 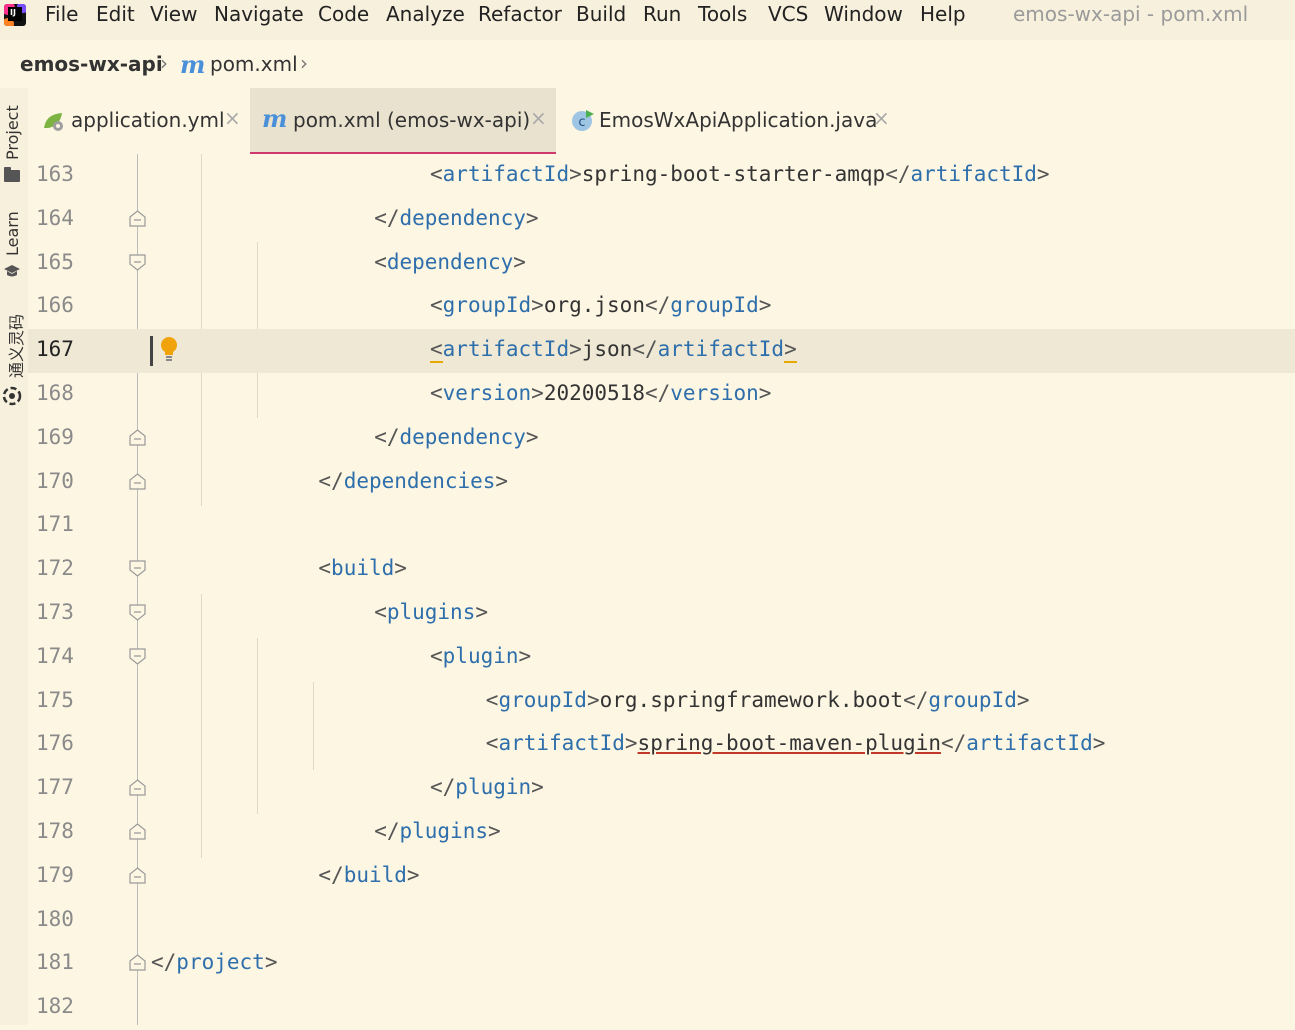 I want to click on code-text: </plugins>, so click(x=437, y=831).